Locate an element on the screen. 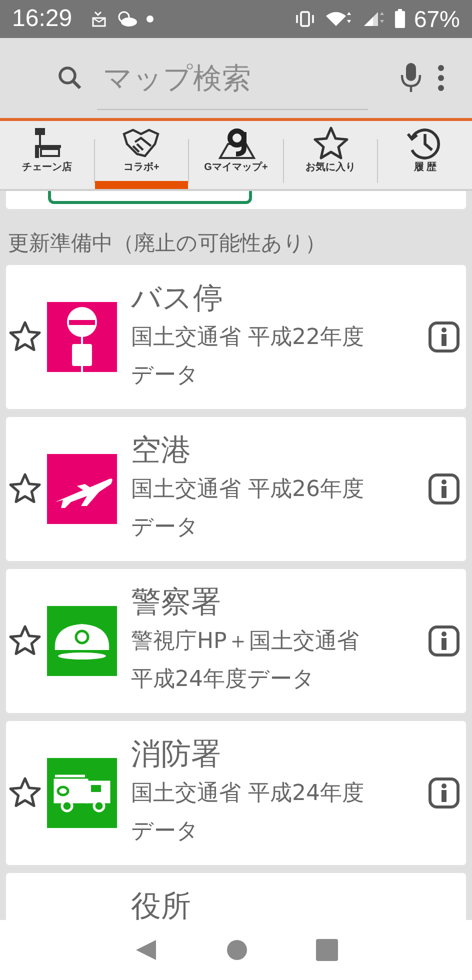 This screenshot has height=980, width=472. item-description: 国土交通省 平成26年度 is located at coordinates (248, 490).